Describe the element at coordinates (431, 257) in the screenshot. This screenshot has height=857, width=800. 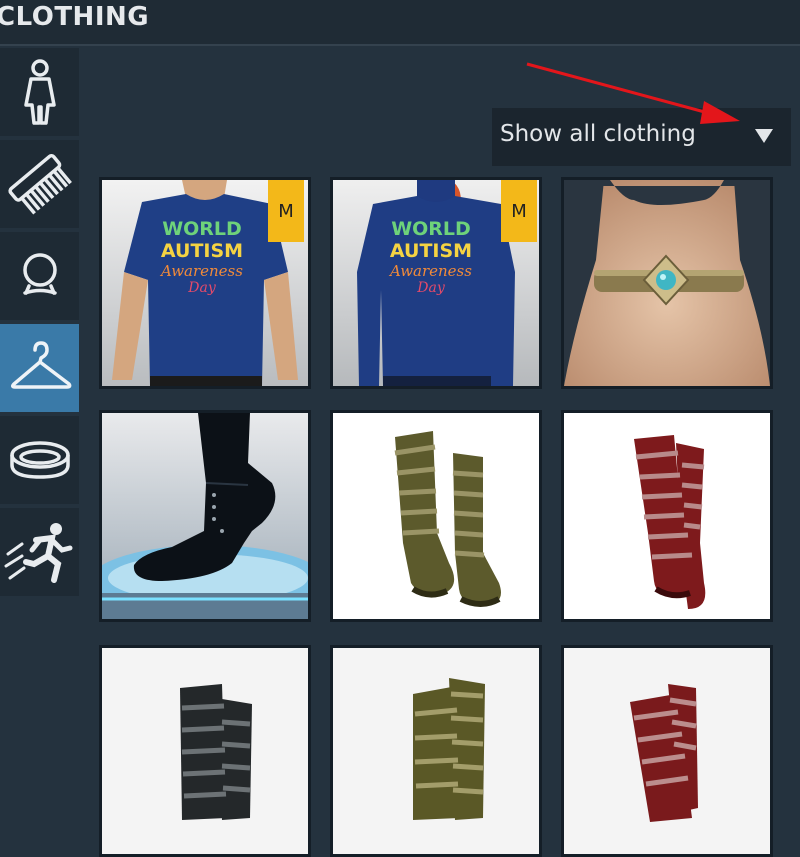
I see `sweater-print: WORLD AUTISM Awareness Day` at that location.